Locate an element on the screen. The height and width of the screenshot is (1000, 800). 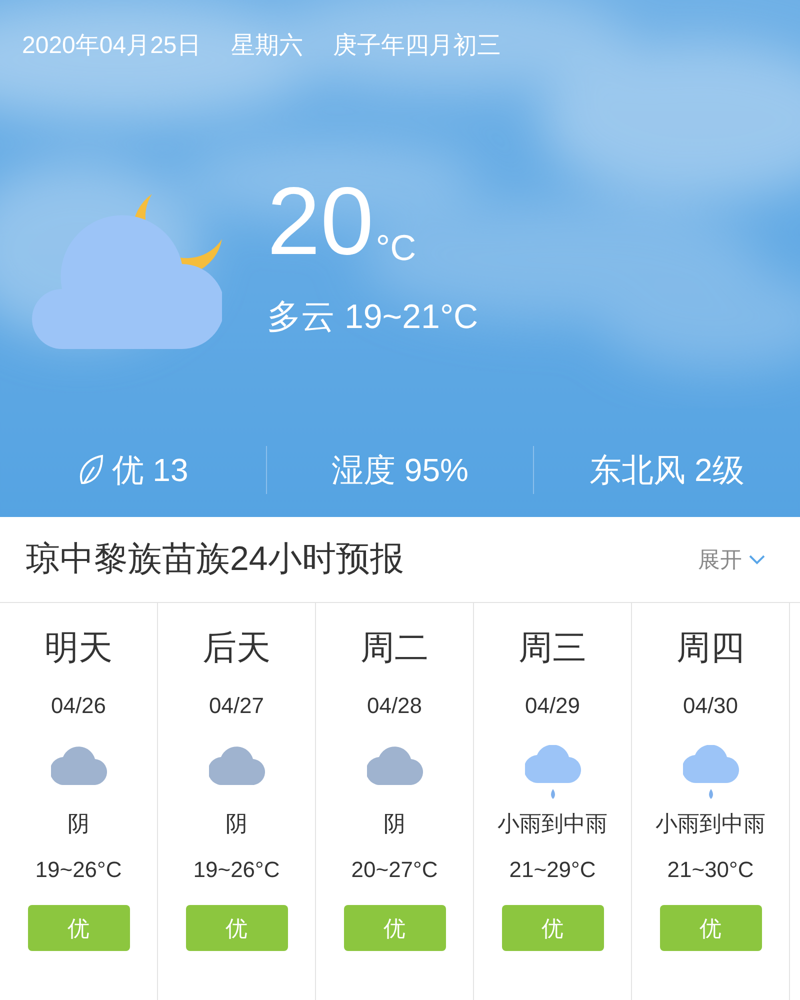
day-date: 04/28 is located at coordinates (394, 706).